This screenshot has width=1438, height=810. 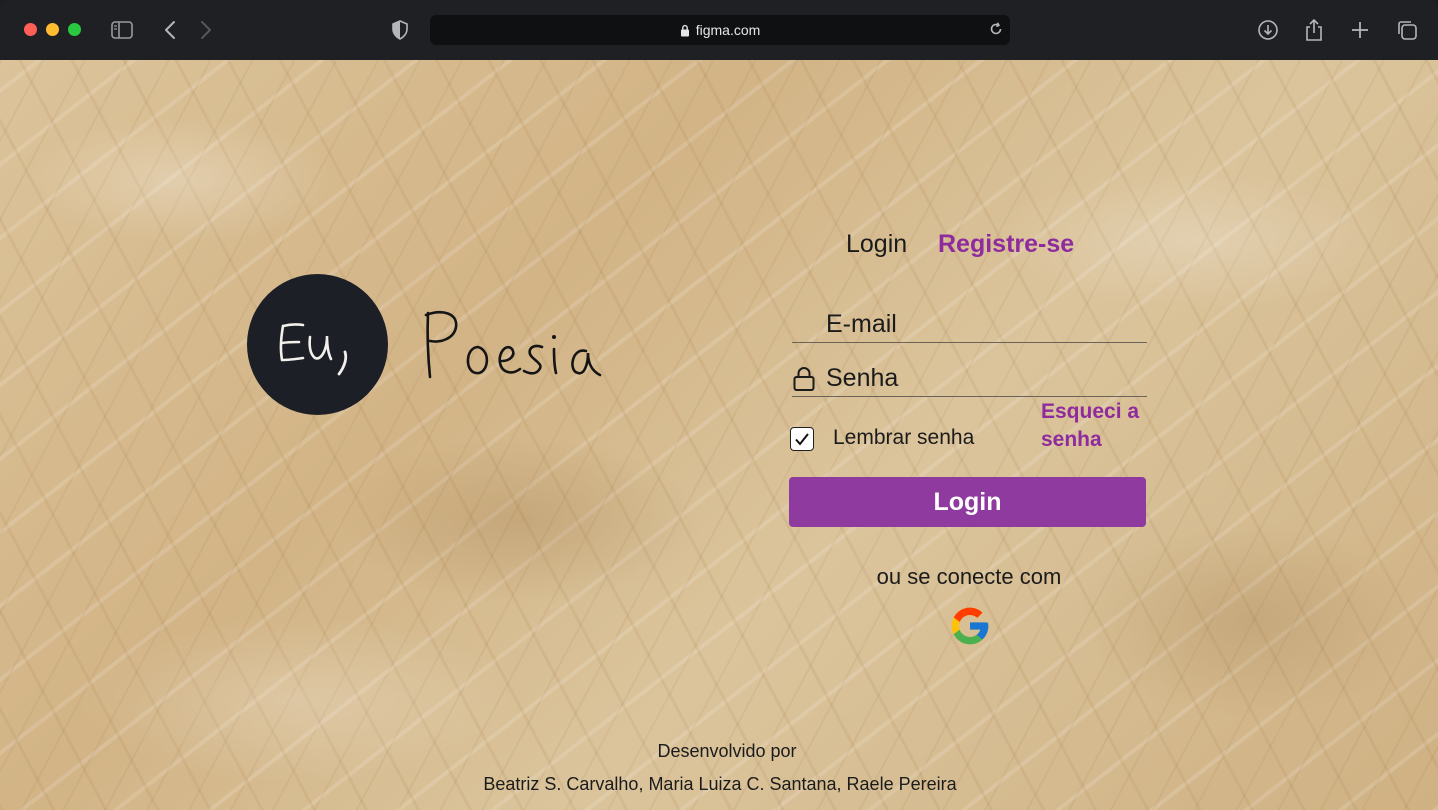 I want to click on password-field, so click(x=969, y=378).